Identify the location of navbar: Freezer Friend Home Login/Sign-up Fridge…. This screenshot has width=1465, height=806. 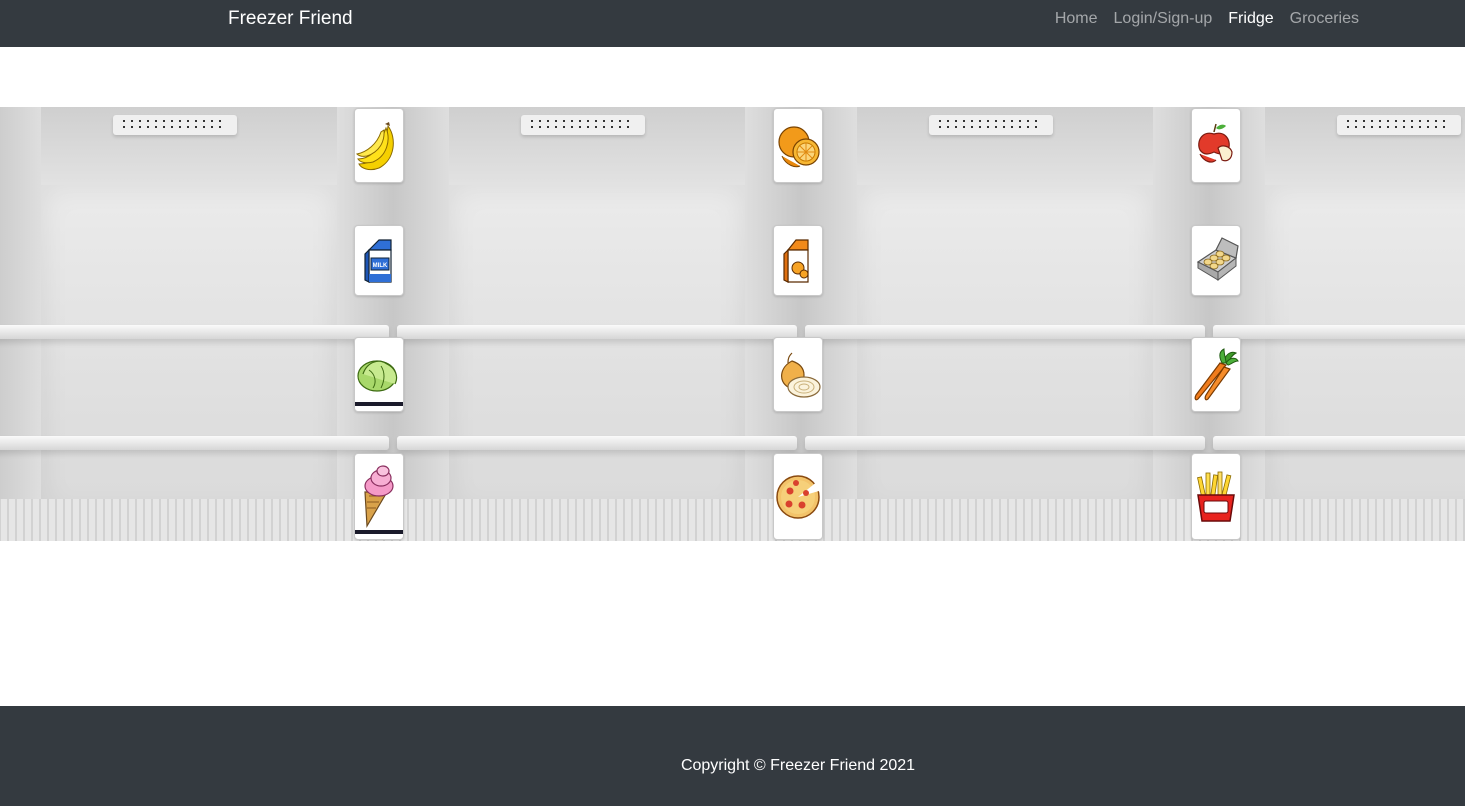
(732, 23).